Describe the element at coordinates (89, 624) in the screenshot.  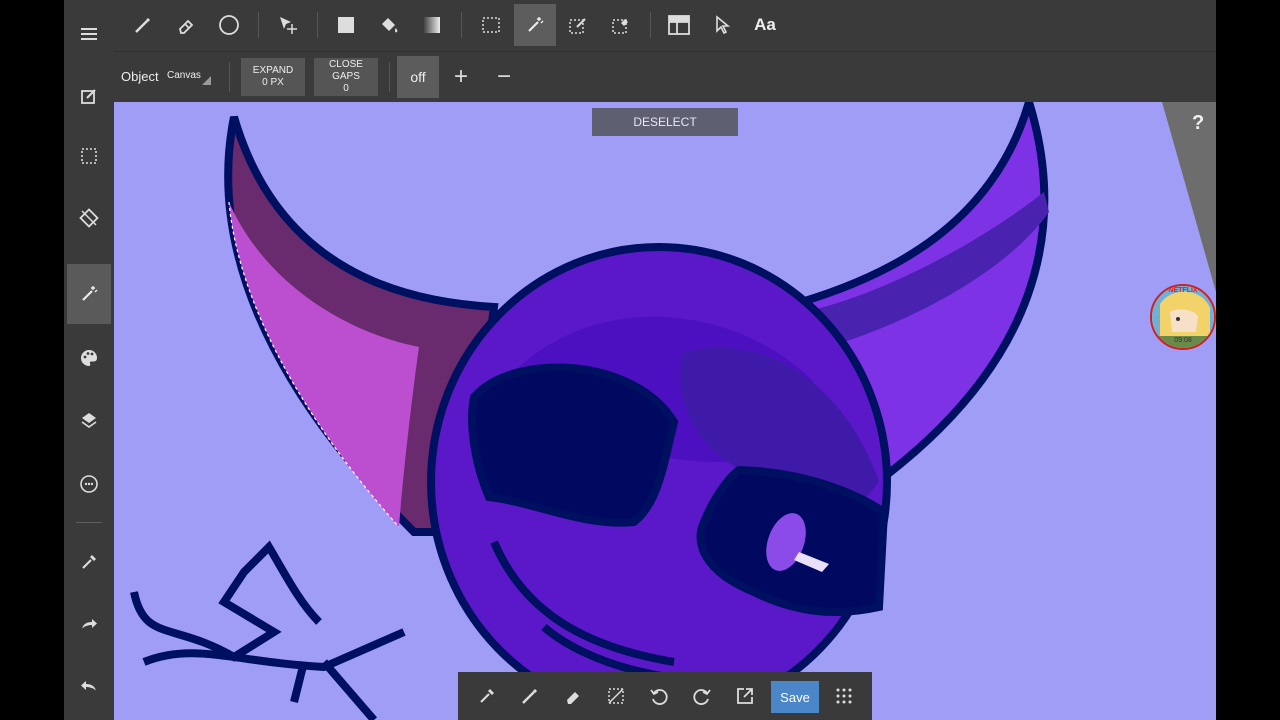
I see `redo-icon` at that location.